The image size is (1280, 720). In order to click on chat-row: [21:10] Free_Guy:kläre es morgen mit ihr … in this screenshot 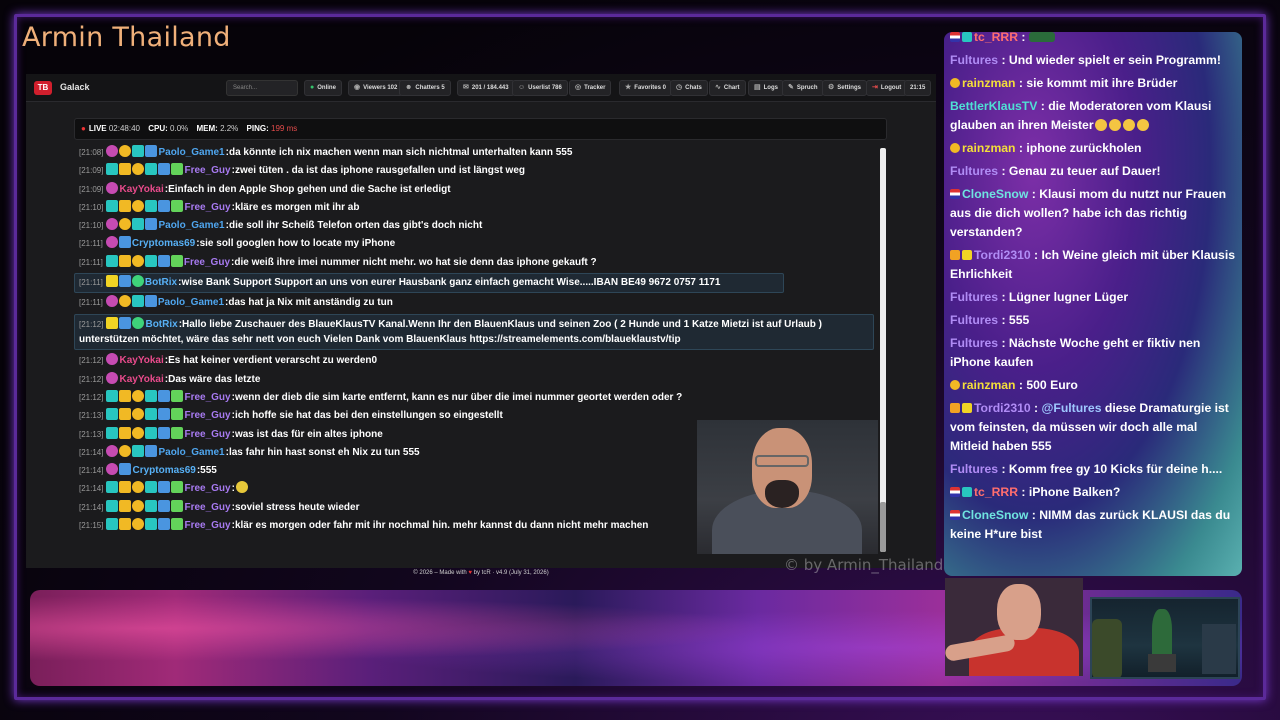, I will do `click(474, 208)`.